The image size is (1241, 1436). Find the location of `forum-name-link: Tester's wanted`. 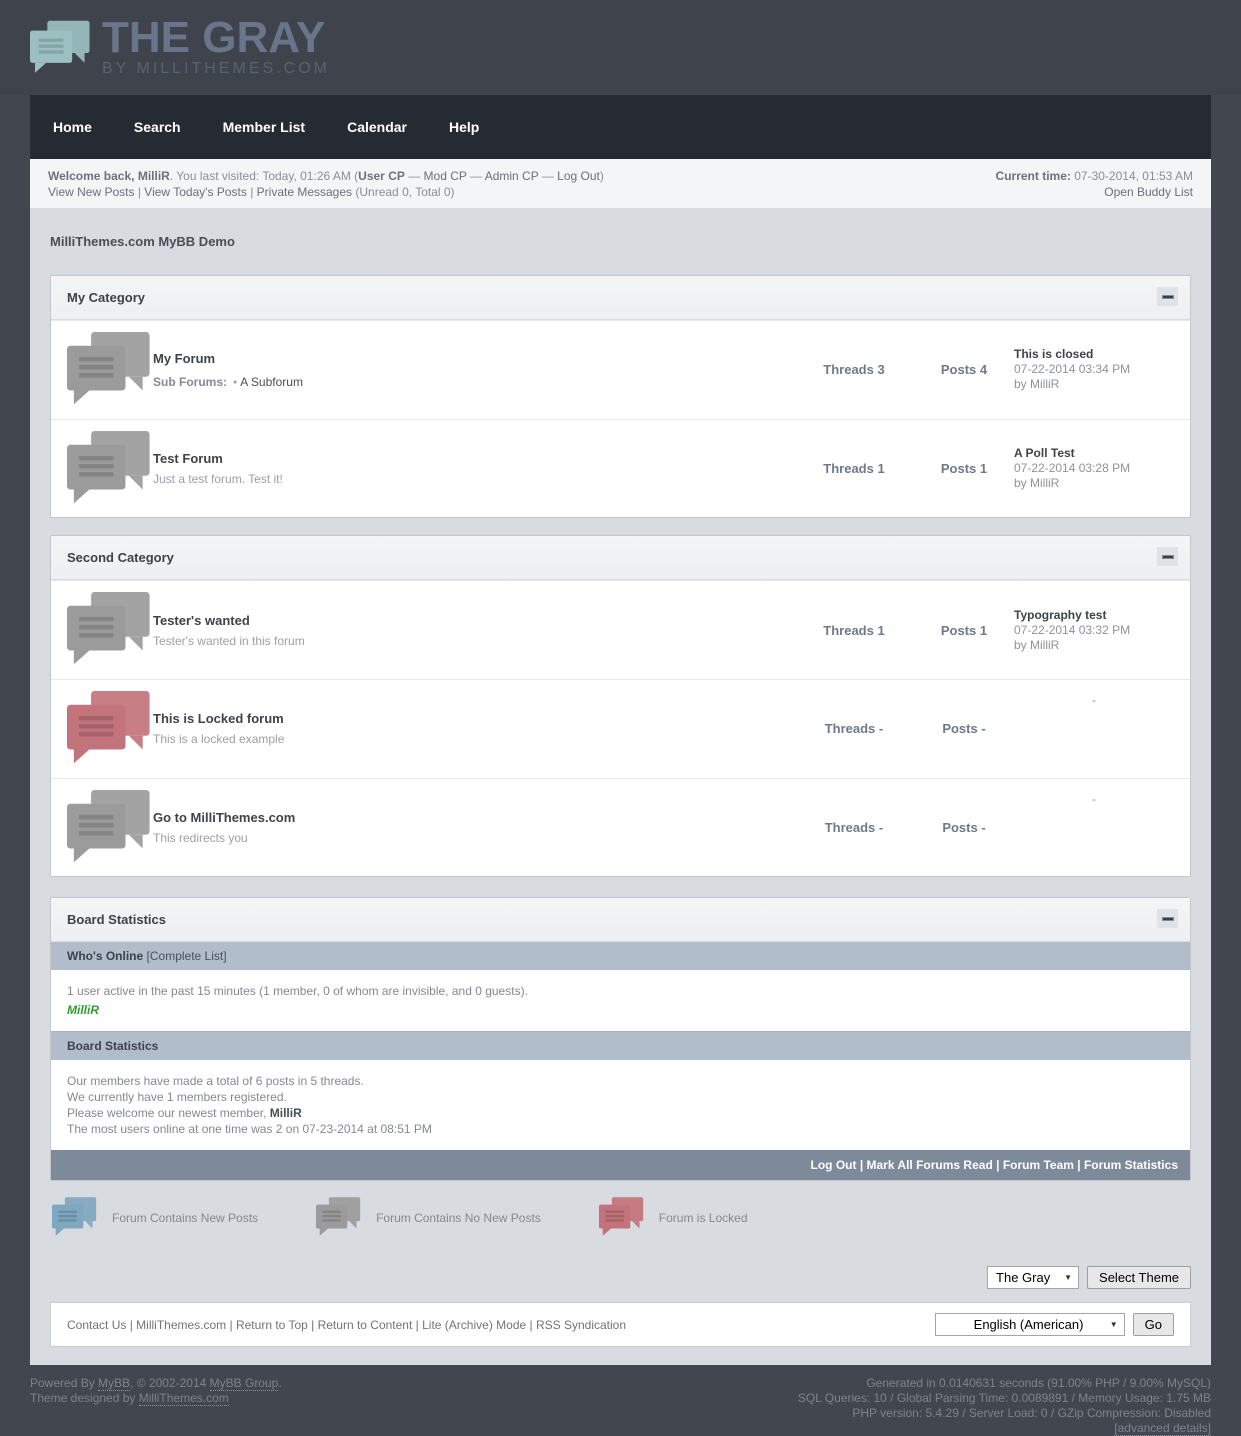

forum-name-link: Tester's wanted is located at coordinates (473, 620).